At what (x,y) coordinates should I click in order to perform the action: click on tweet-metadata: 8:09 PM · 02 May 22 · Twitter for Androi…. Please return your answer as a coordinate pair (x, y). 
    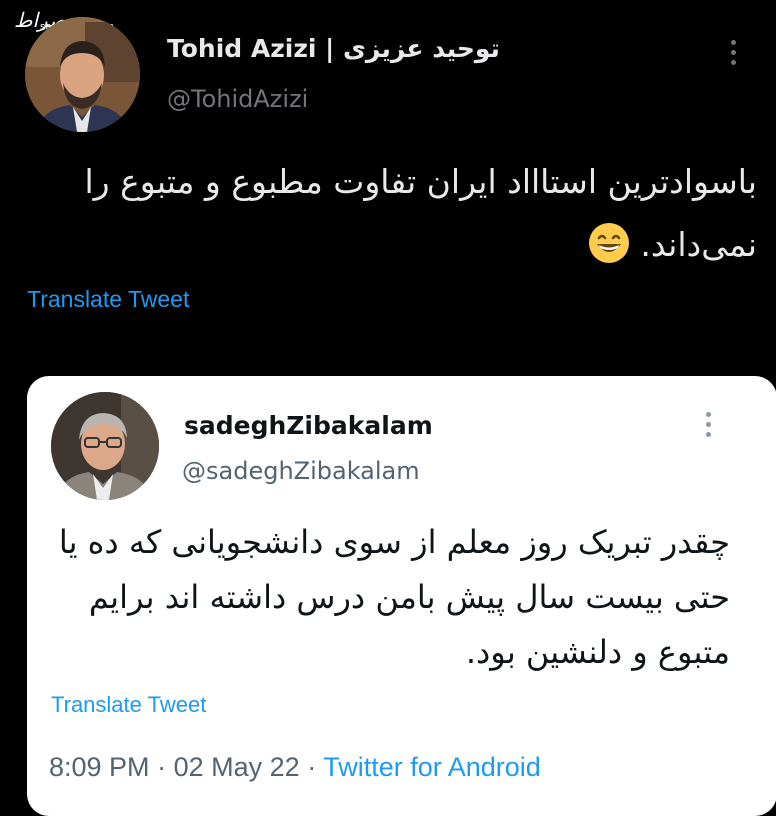
    Looking at the image, I should click on (295, 767).